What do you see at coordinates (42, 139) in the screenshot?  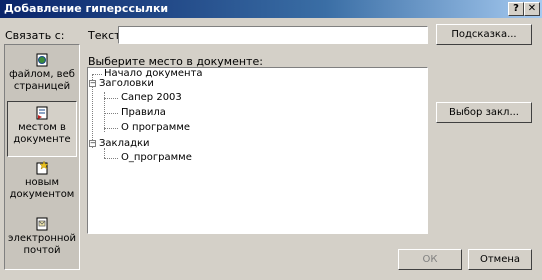 I see `link-to-document-place-label-2: документе` at bounding box center [42, 139].